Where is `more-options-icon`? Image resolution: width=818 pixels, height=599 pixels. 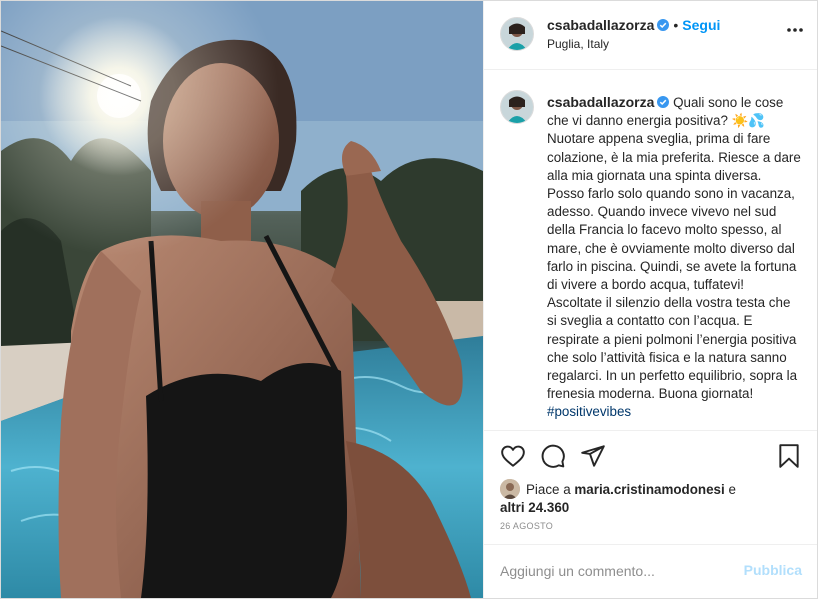
more-options-icon is located at coordinates (795, 30).